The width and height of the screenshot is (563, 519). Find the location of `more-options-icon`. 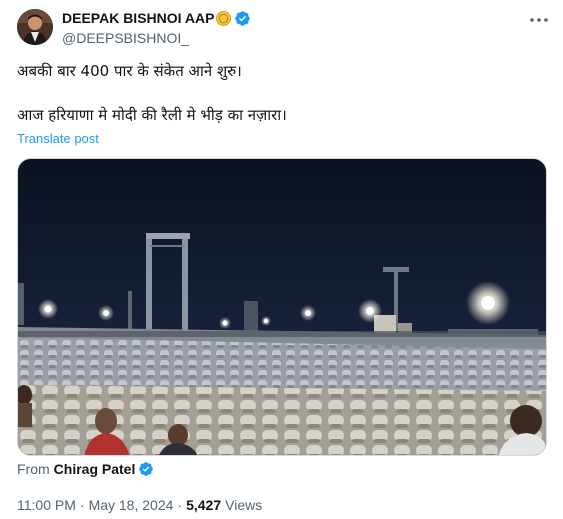

more-options-icon is located at coordinates (539, 20).